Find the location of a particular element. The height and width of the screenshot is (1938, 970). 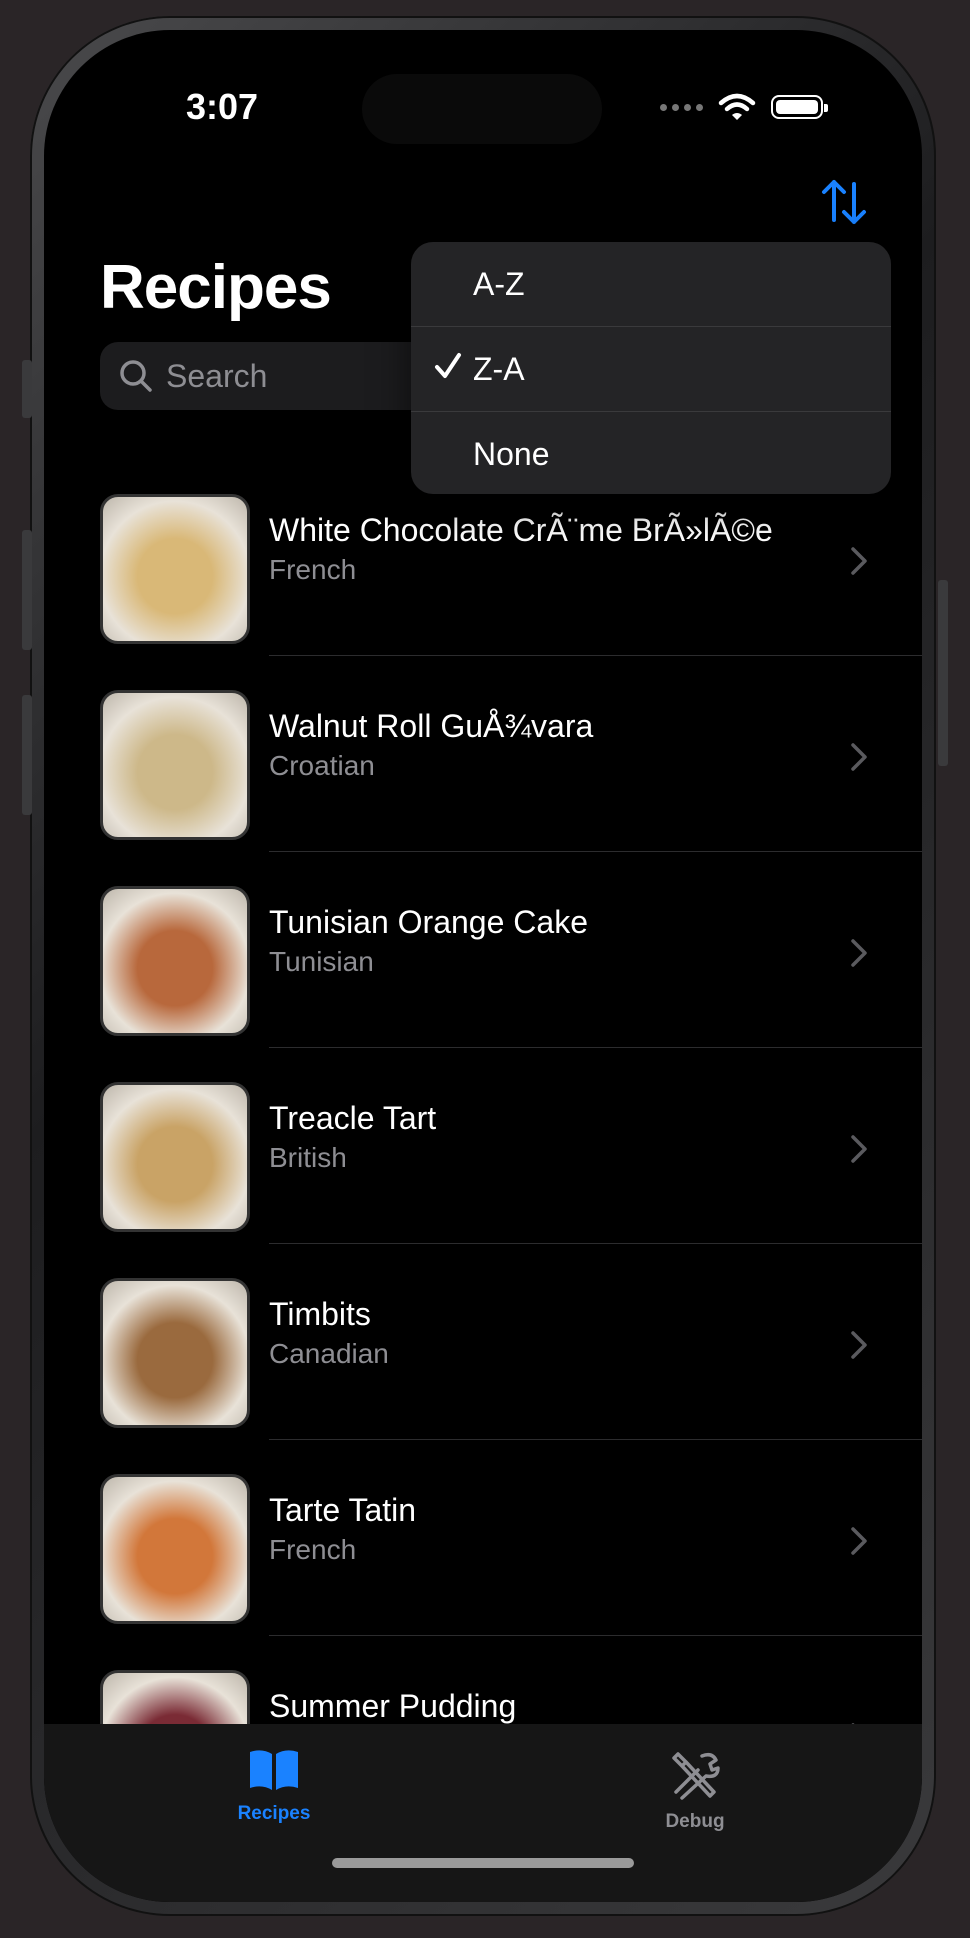

recipe-cuisine: Croatian is located at coordinates (322, 765).